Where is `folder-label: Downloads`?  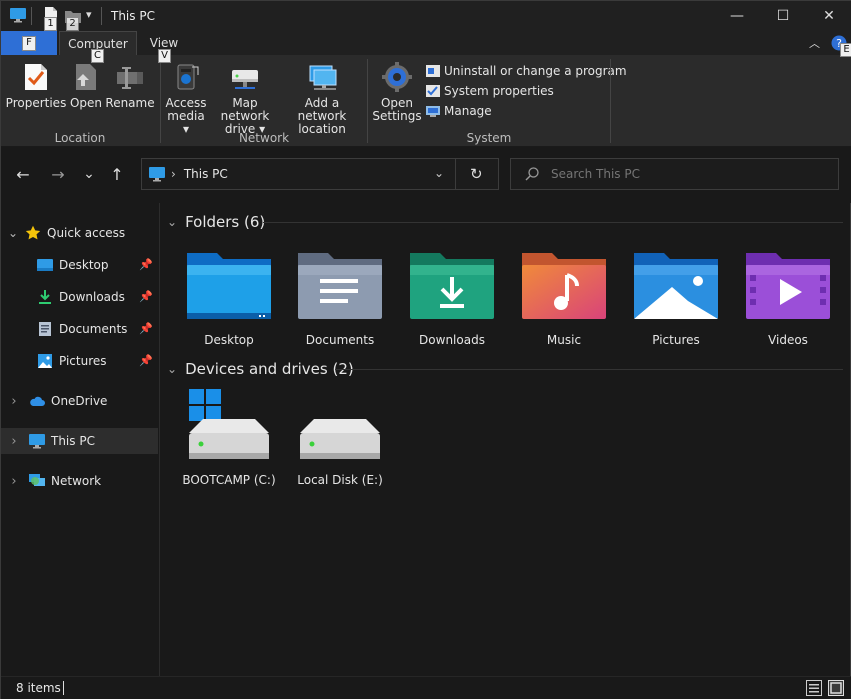
folder-label: Downloads is located at coordinates (452, 340).